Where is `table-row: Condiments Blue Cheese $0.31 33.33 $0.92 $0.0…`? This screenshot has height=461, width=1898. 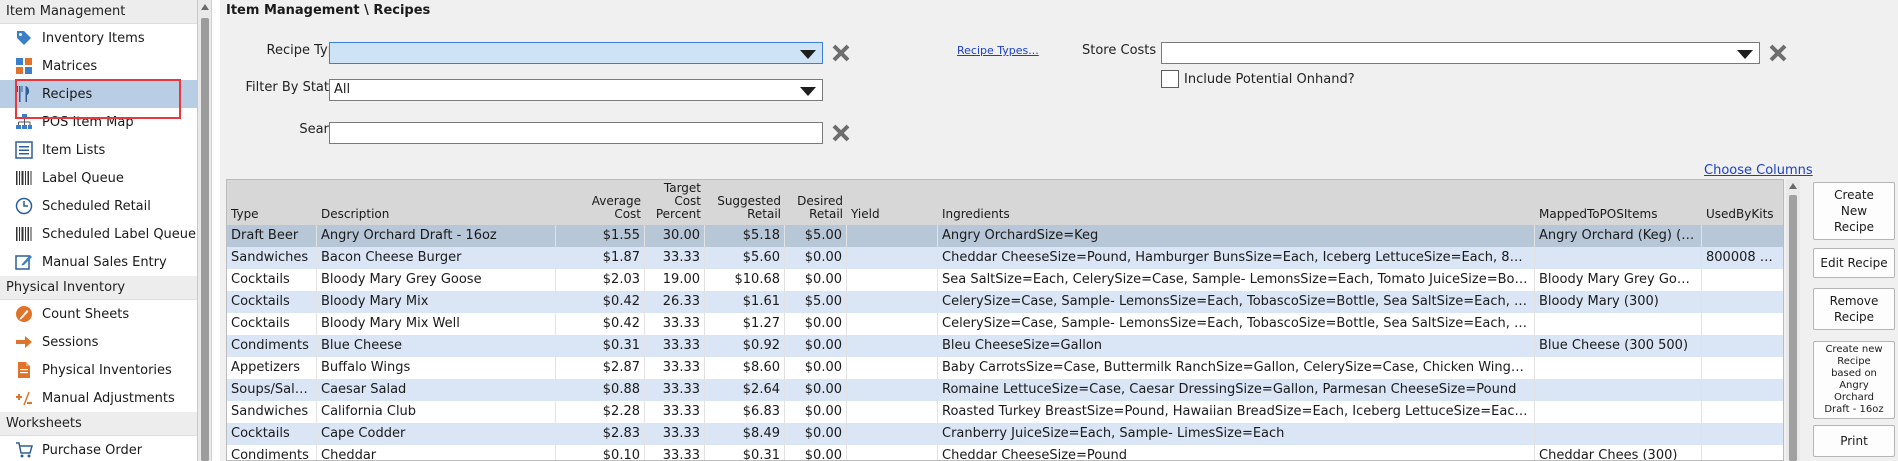
table-row: Condiments Blue Cheese $0.31 33.33 $0.92 $0.0… is located at coordinates (1005, 346).